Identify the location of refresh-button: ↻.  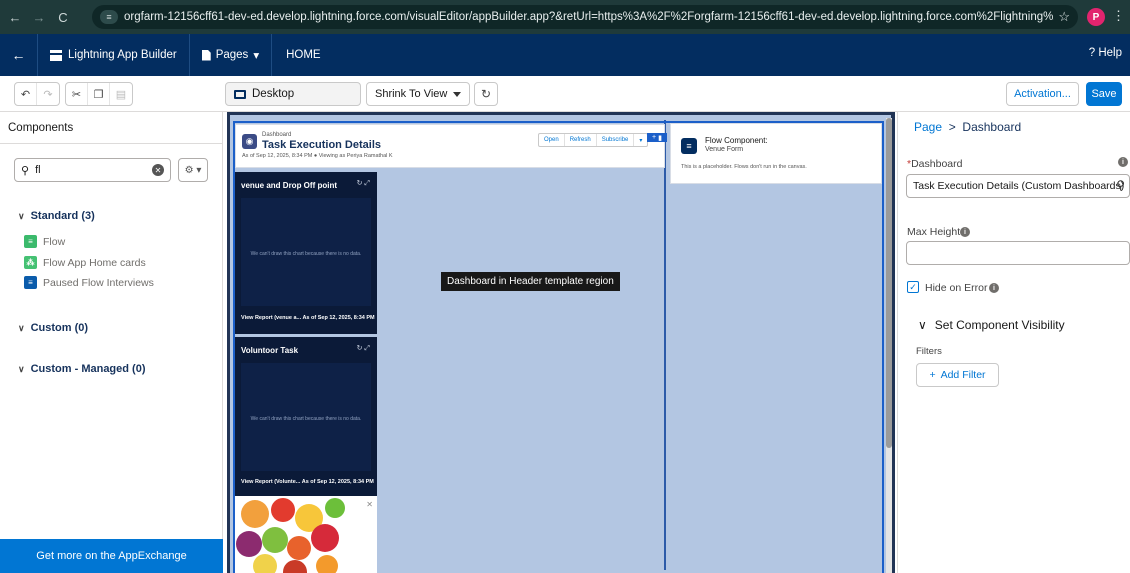
(486, 94).